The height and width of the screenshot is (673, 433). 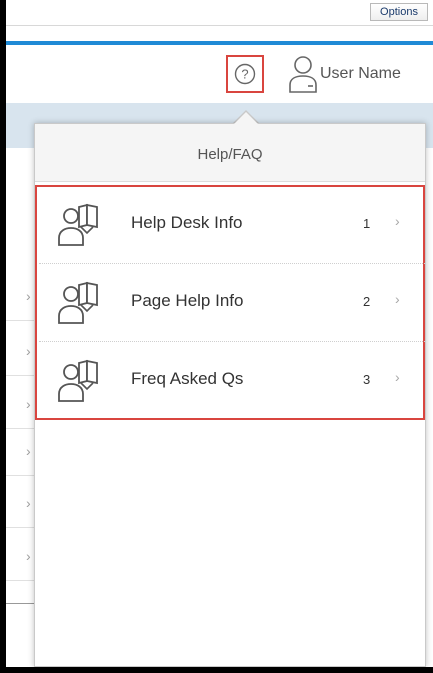 I want to click on help-icon: ?, so click(x=245, y=74).